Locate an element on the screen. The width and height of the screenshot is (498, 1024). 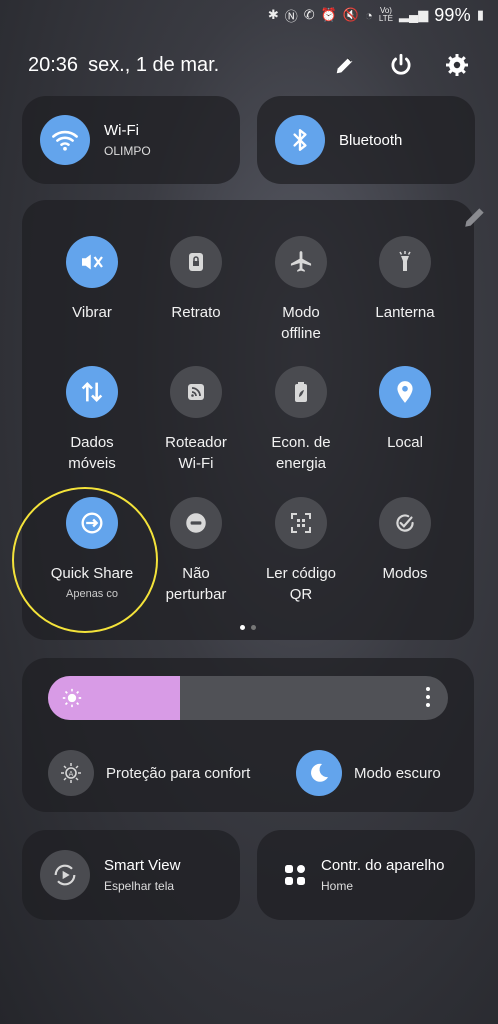
quick-panel-header: 20:36 sex., 1 de mar. is located at coordinates (249, 65).